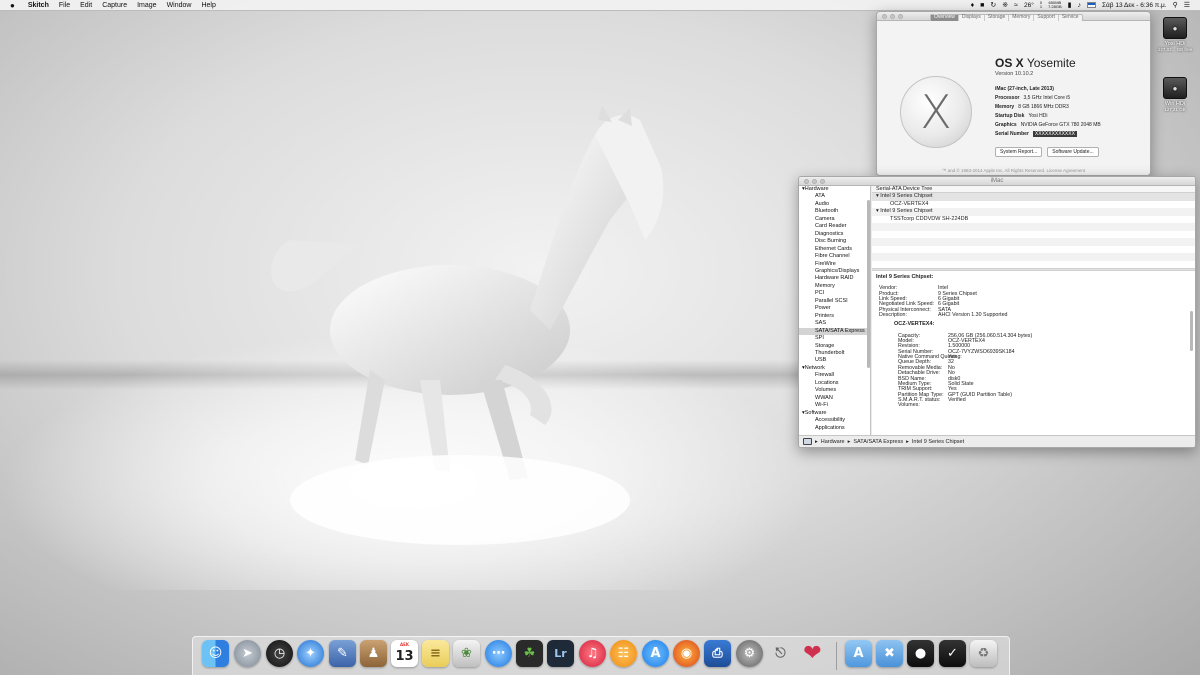  What do you see at coordinates (889, 653) in the screenshot?
I see `utilities-folder-icon: ✖` at bounding box center [889, 653].